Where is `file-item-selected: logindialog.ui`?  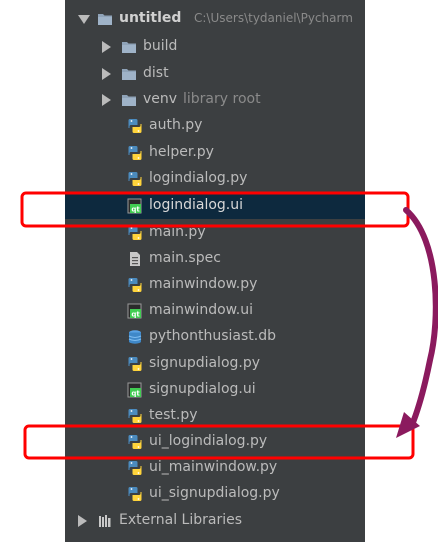
file-item-selected: logindialog.ui is located at coordinates (215, 206).